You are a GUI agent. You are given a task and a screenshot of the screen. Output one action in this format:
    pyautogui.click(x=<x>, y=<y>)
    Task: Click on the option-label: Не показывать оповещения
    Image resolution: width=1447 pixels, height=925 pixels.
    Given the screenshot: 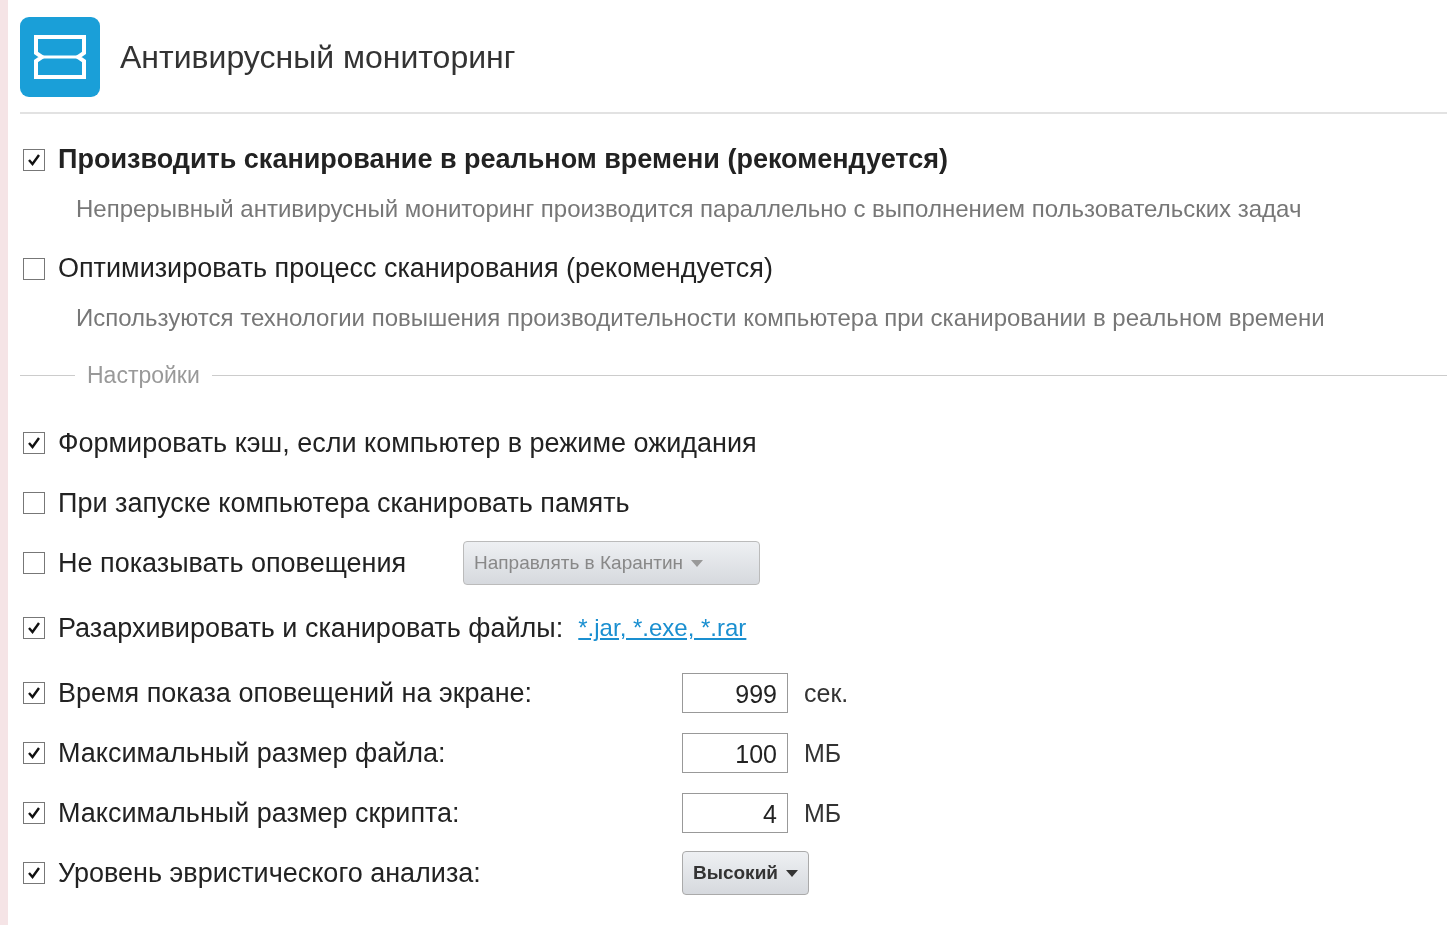 What is the action you would take?
    pyautogui.click(x=233, y=563)
    